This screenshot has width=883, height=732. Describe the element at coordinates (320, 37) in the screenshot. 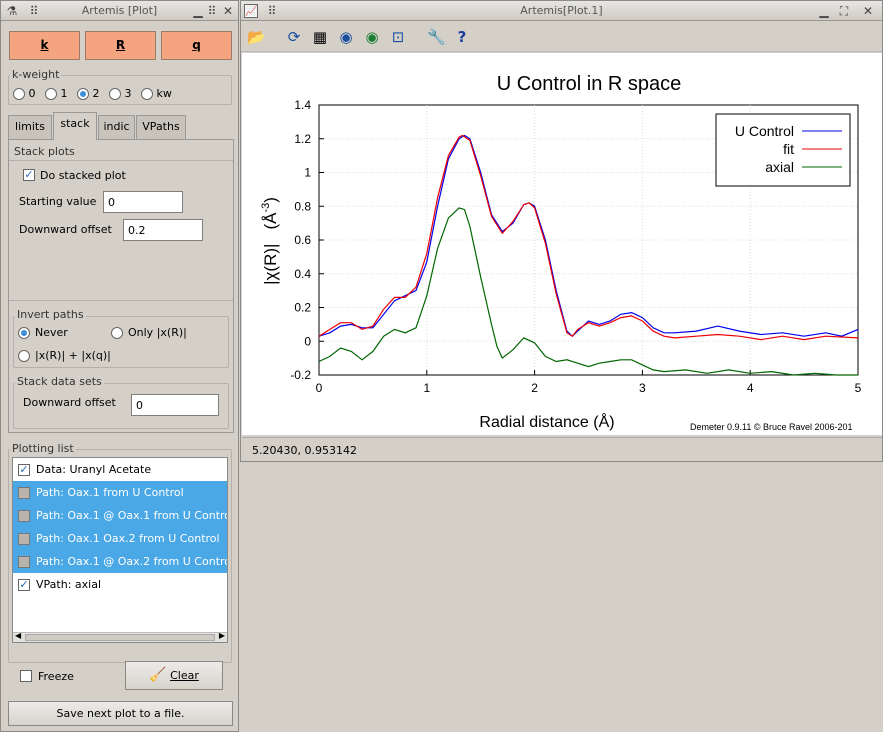

I see `grid-icon: ▦` at that location.